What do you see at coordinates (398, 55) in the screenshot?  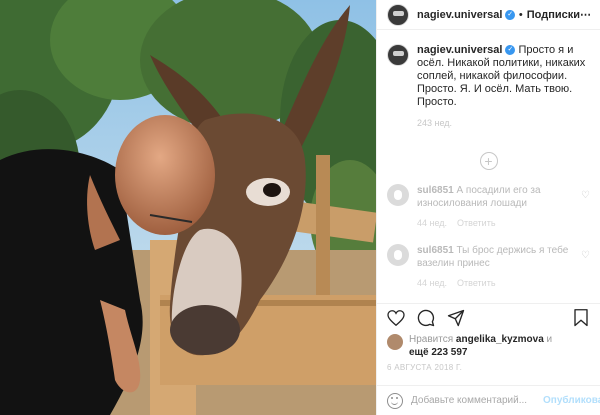 I see `caption-avatar` at bounding box center [398, 55].